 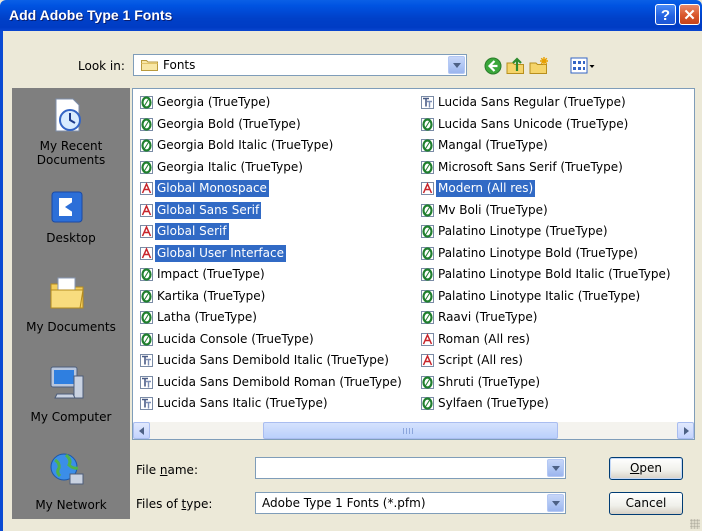 What do you see at coordinates (516, 66) in the screenshot?
I see `up-folder-icon` at bounding box center [516, 66].